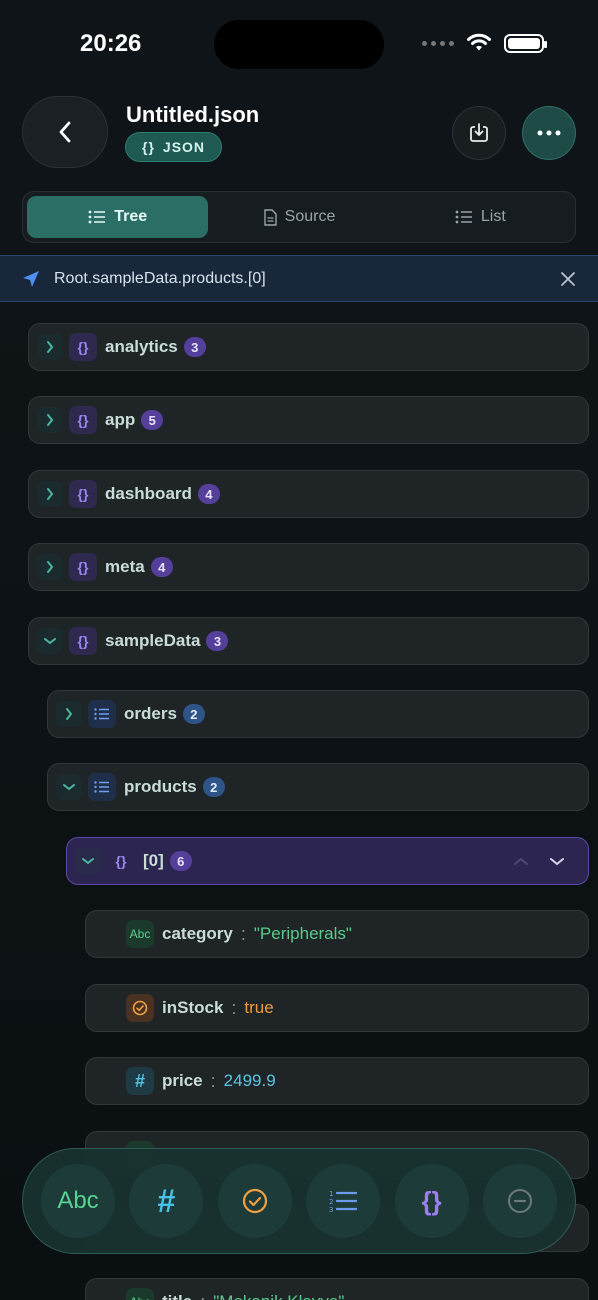  Describe the element at coordinates (479, 42) in the screenshot. I see `wifi-icon` at that location.